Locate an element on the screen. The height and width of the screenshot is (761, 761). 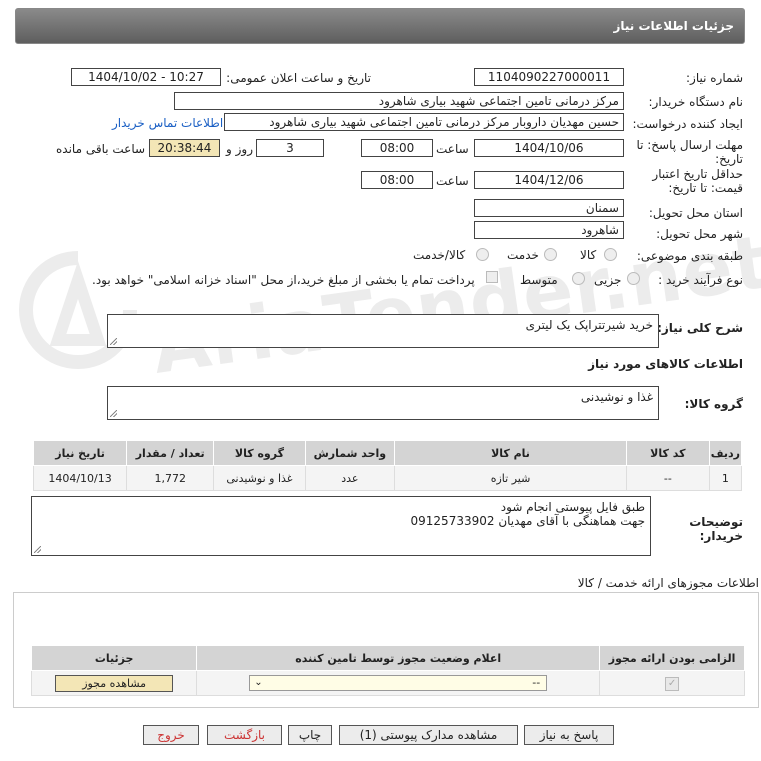
table-row: ✓ -- ⌄ مشاهده مجوز is located at coordinates (387, 683).